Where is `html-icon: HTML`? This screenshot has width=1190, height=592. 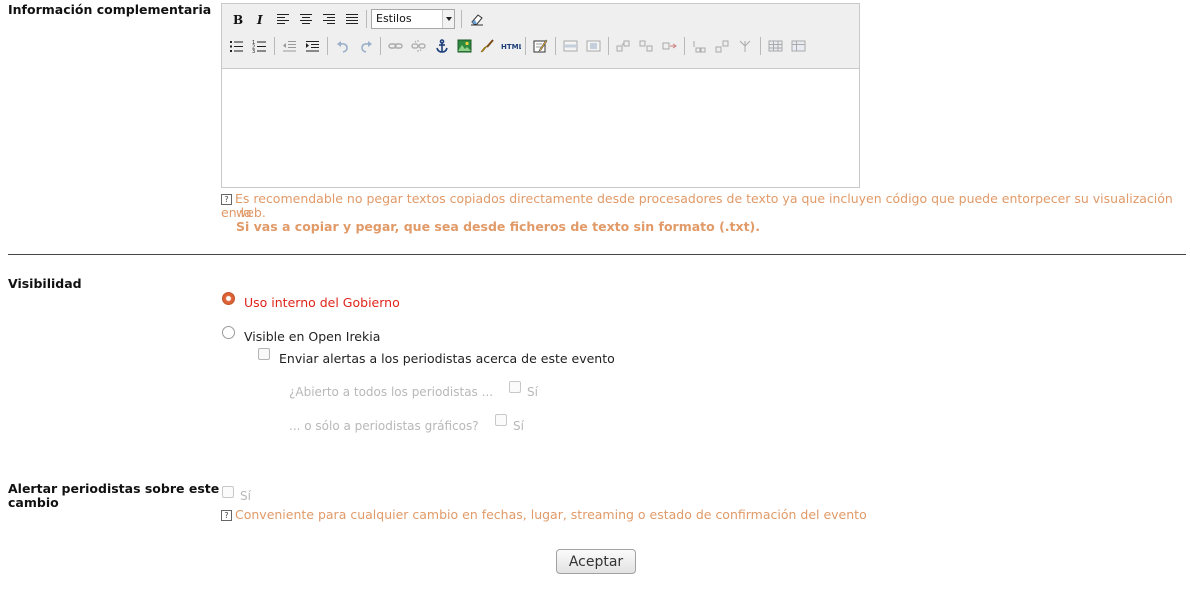
html-icon: HTML is located at coordinates (511, 47).